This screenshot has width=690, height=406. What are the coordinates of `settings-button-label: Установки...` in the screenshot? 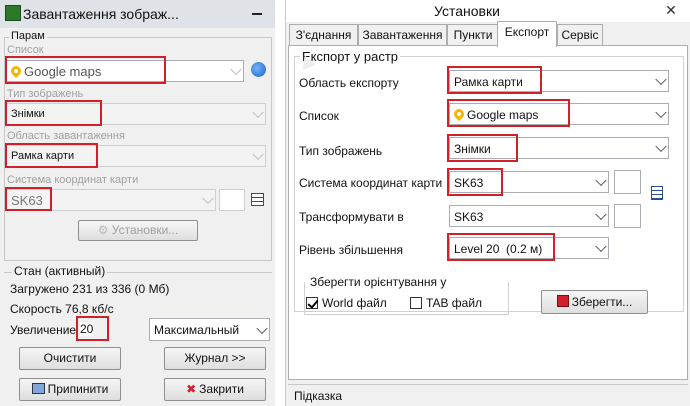 It's located at (145, 230).